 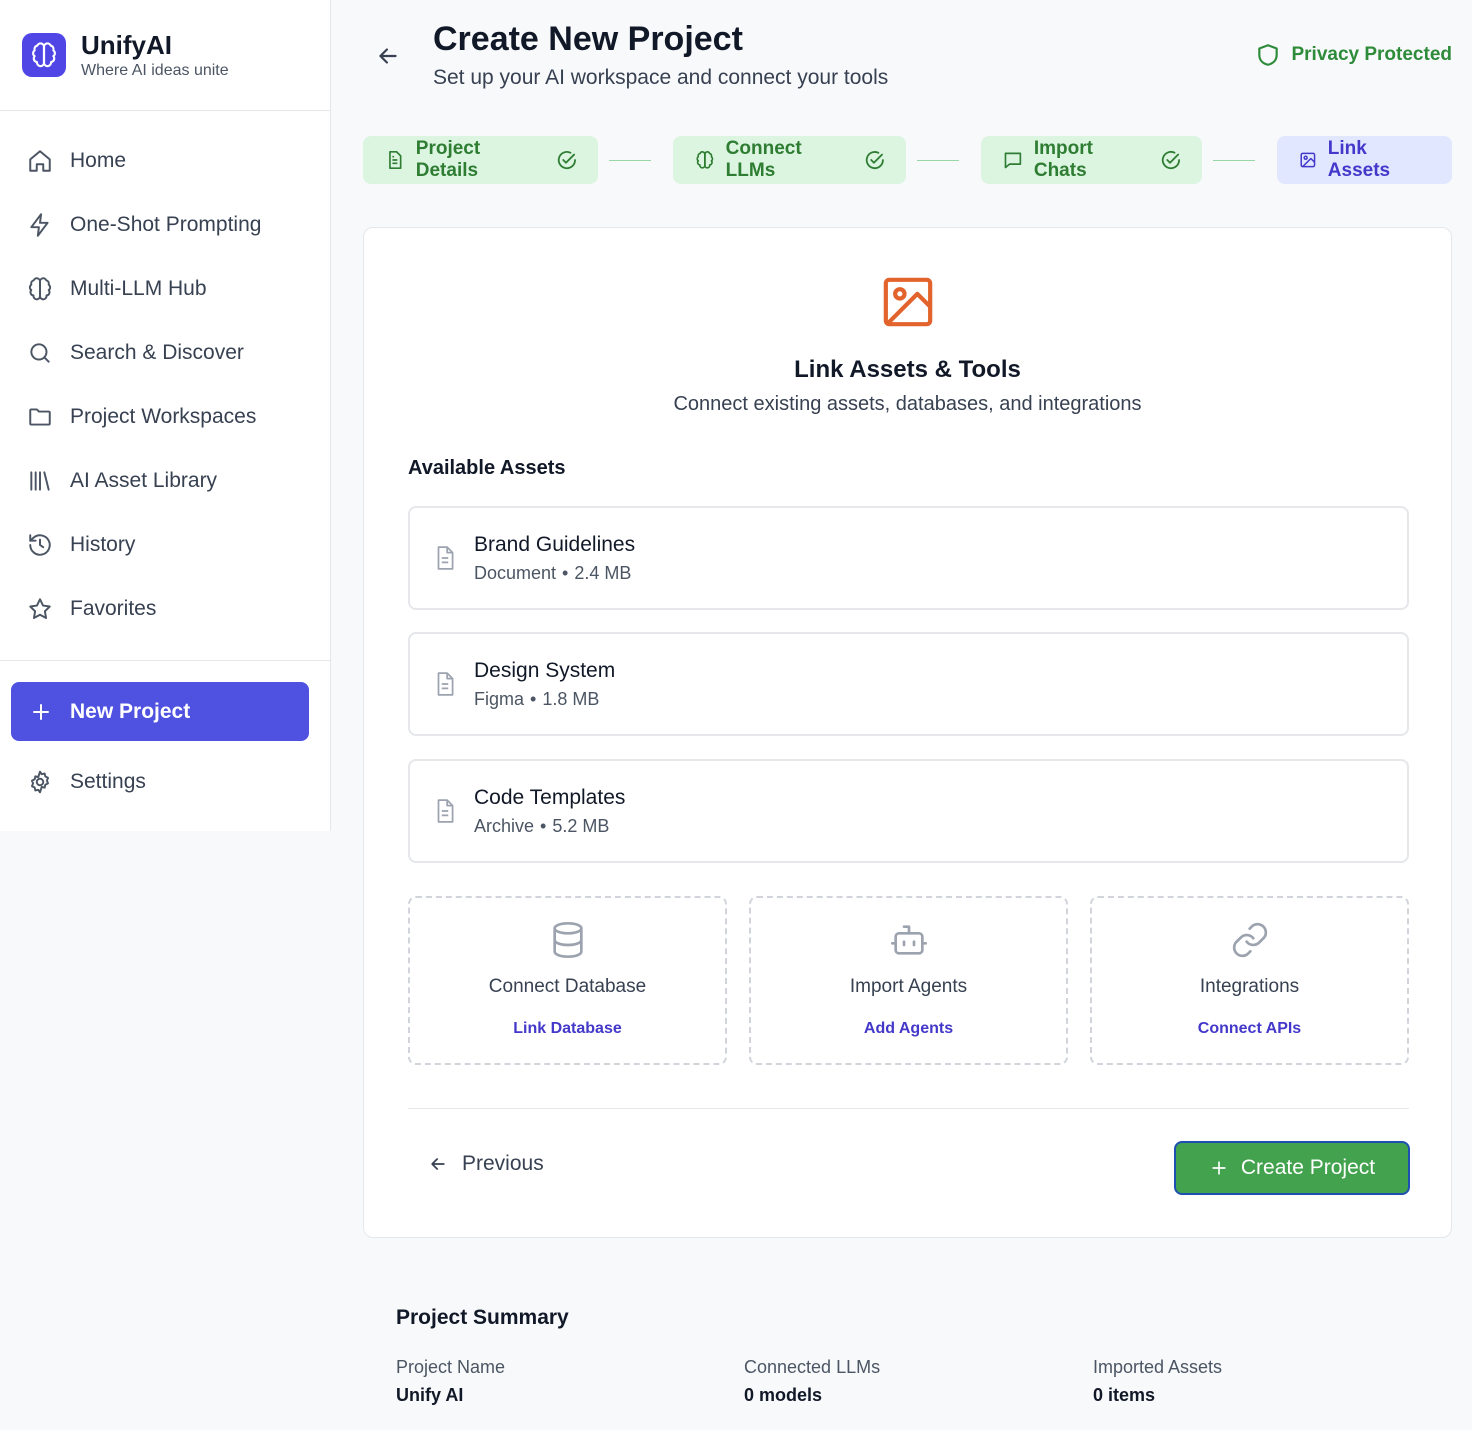 I want to click on summary-value: Unify AI, so click(x=430, y=1395).